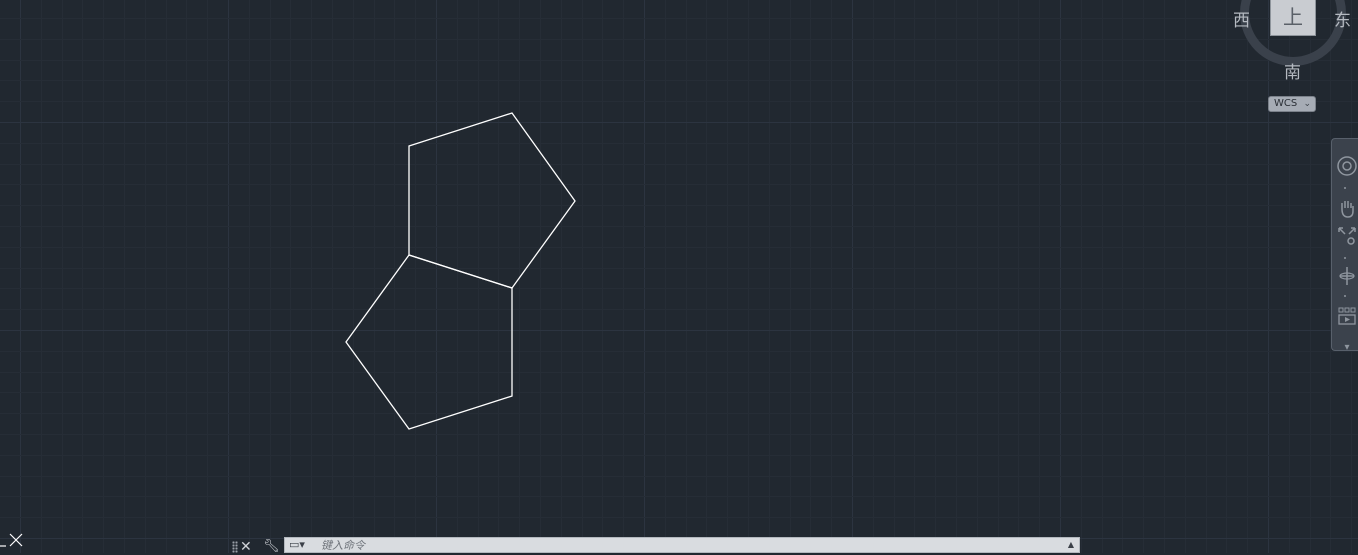  Describe the element at coordinates (1293, 18) in the screenshot. I see `viewcube-top-face: 上` at that location.